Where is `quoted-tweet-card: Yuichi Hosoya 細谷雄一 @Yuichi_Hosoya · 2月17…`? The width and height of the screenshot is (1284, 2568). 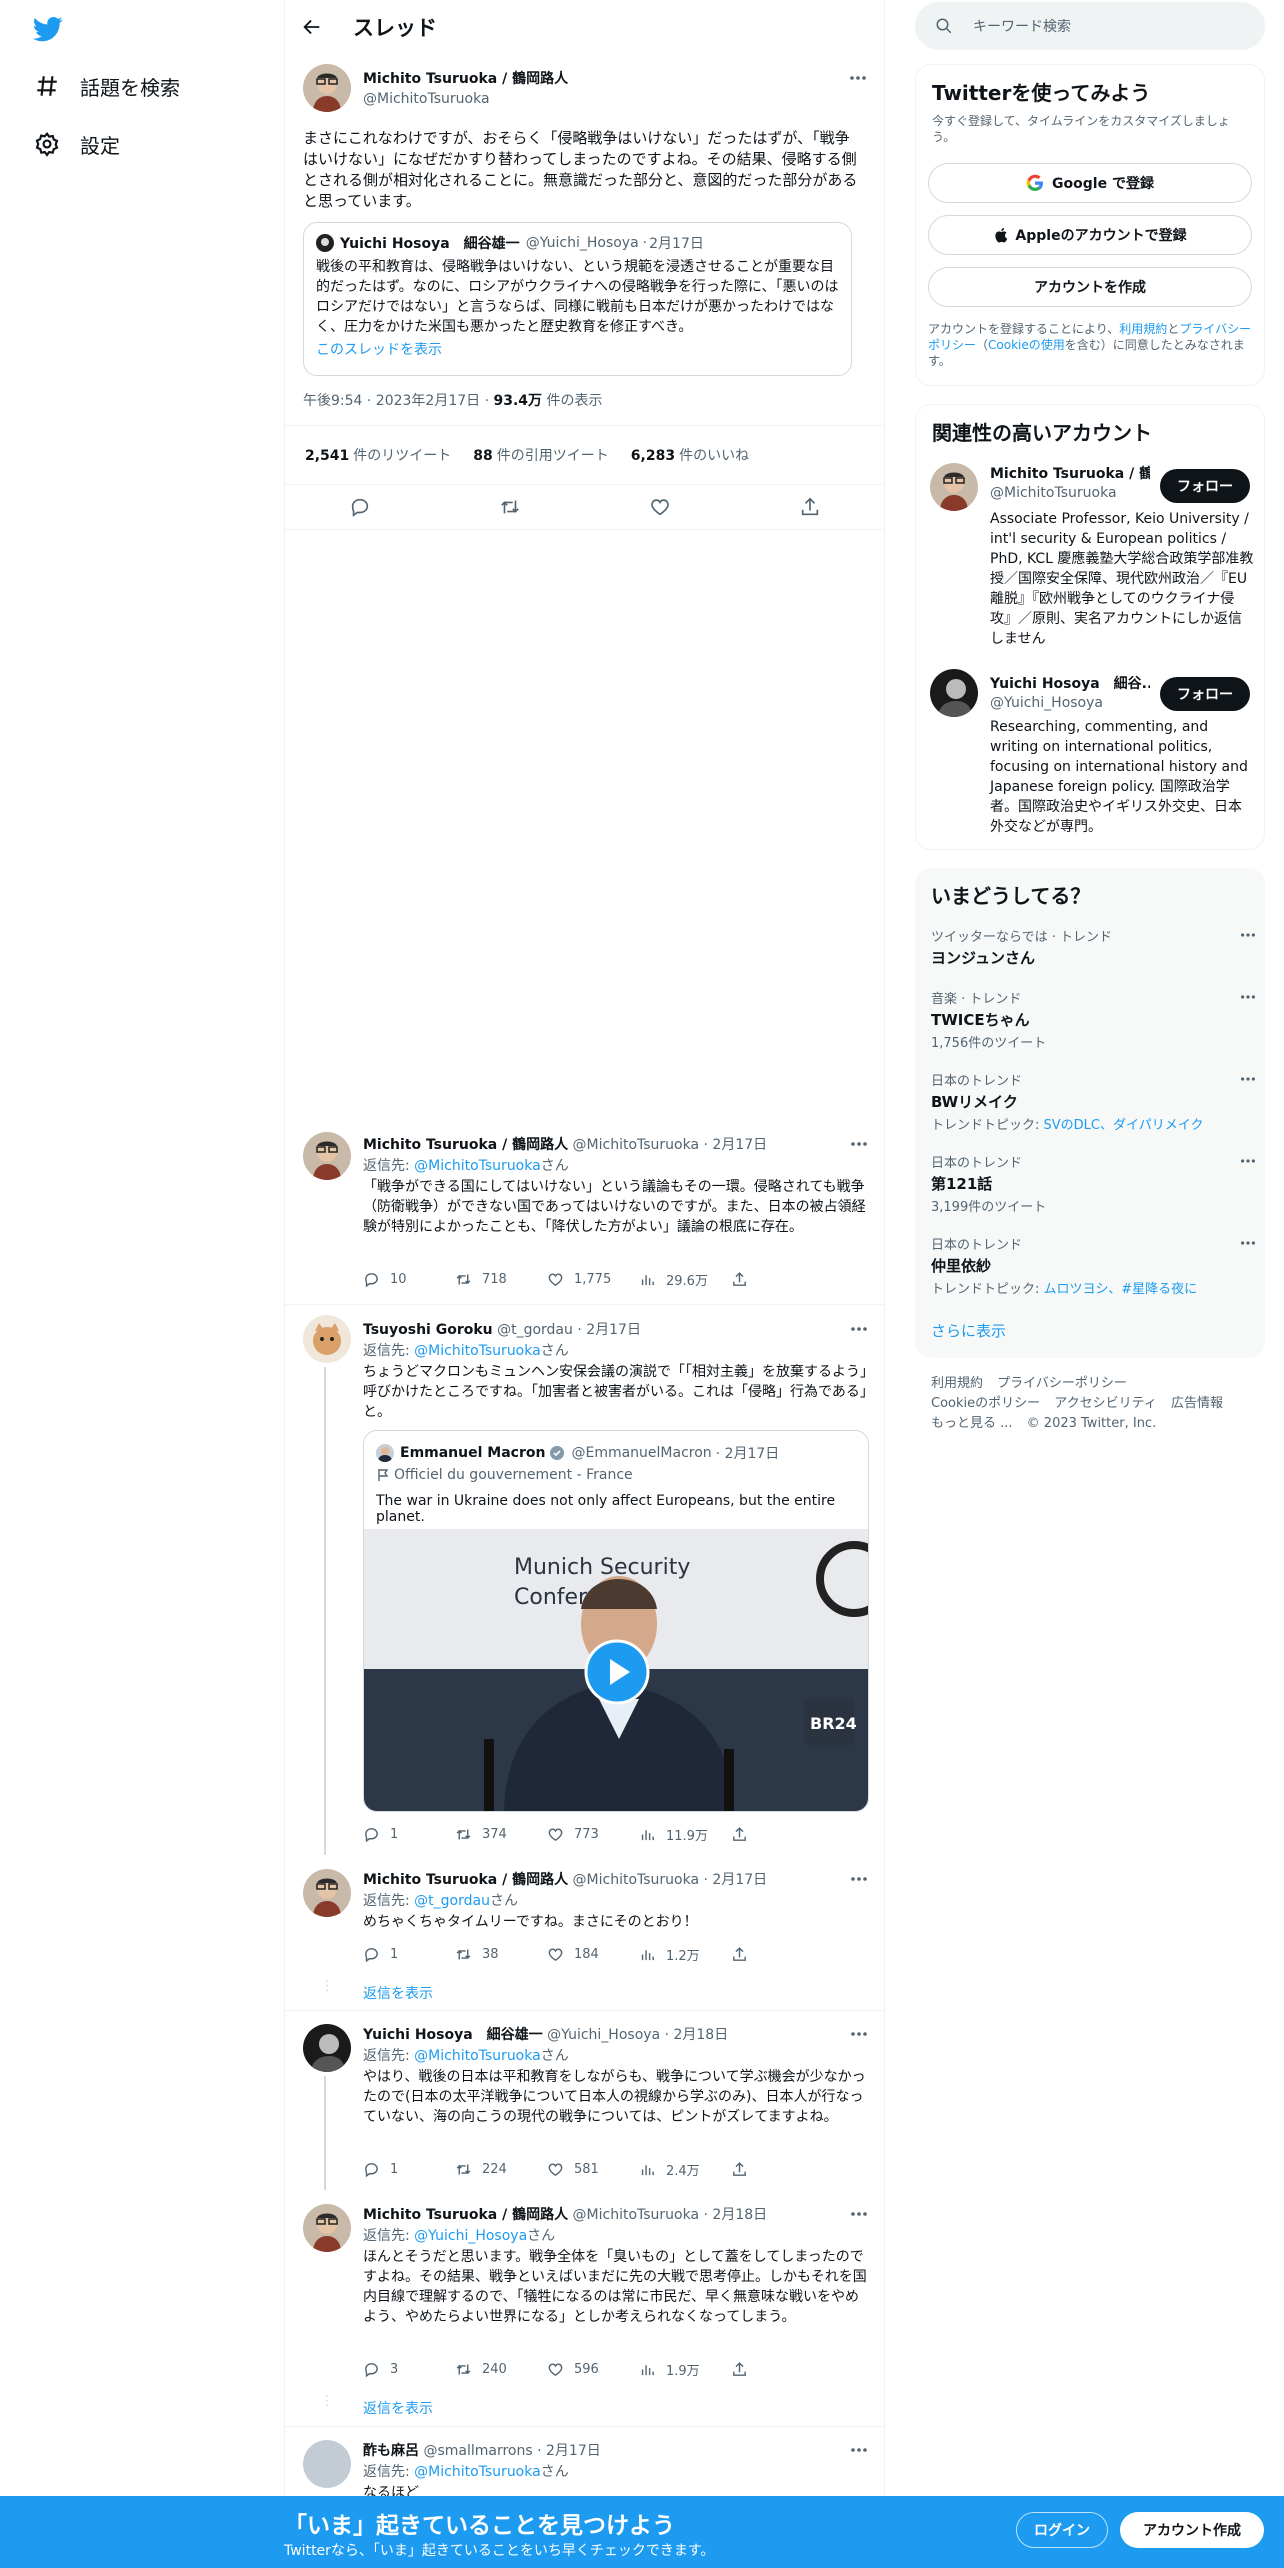 quoted-tweet-card: Yuichi Hosoya 細谷雄一 @Yuichi_Hosoya · 2月17… is located at coordinates (577, 299).